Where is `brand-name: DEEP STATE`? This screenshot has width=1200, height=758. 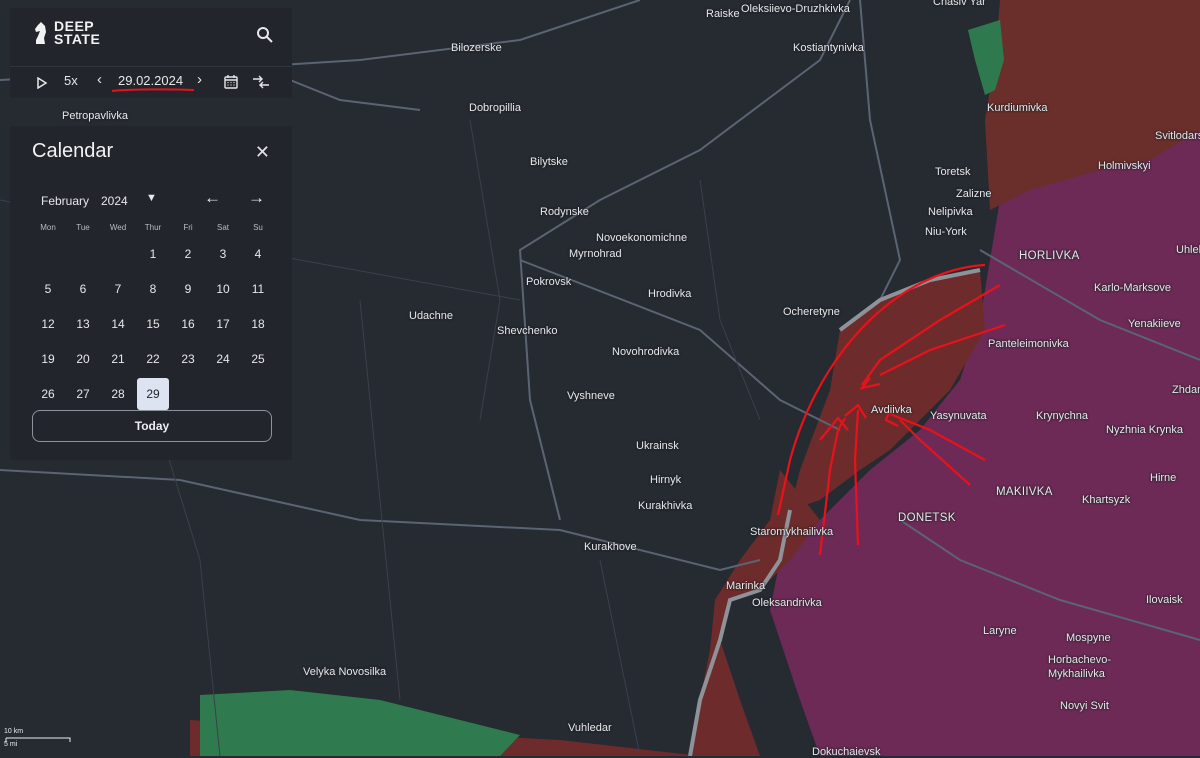
brand-name: DEEP STATE is located at coordinates (77, 33).